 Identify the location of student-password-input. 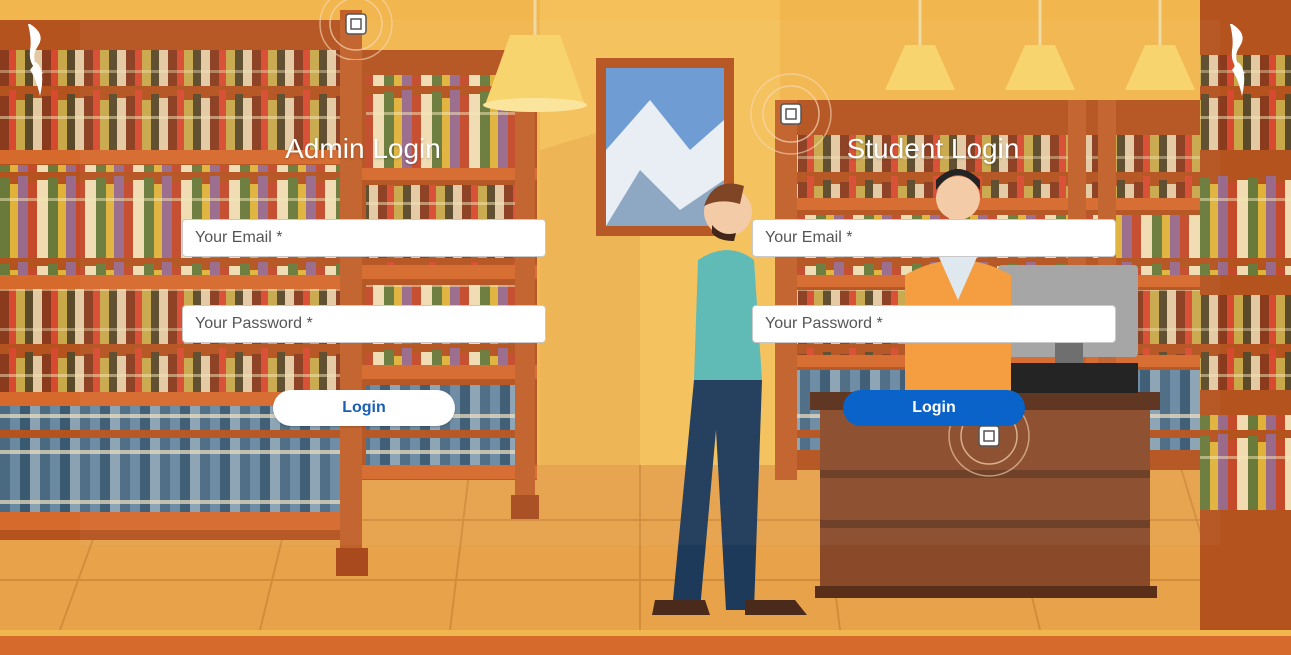
(934, 324).